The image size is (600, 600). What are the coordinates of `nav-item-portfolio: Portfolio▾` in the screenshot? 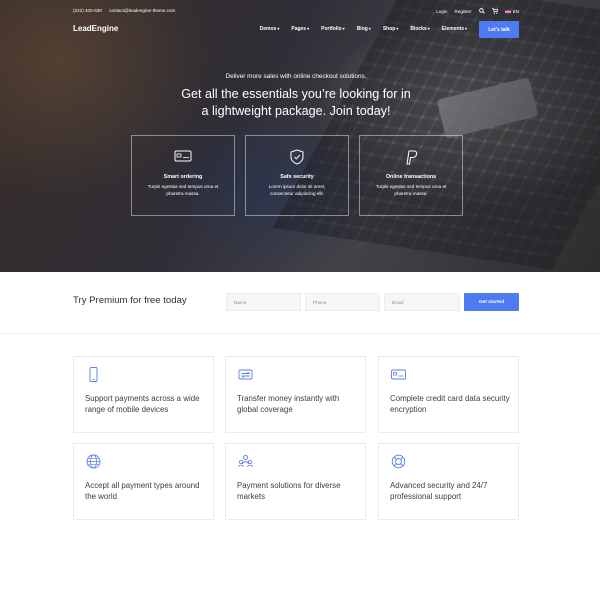 It's located at (333, 29).